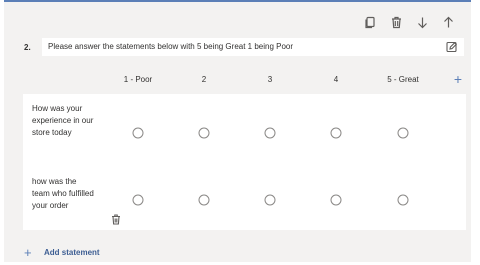 This screenshot has width=480, height=265. I want to click on column-header-4: 4, so click(336, 79).